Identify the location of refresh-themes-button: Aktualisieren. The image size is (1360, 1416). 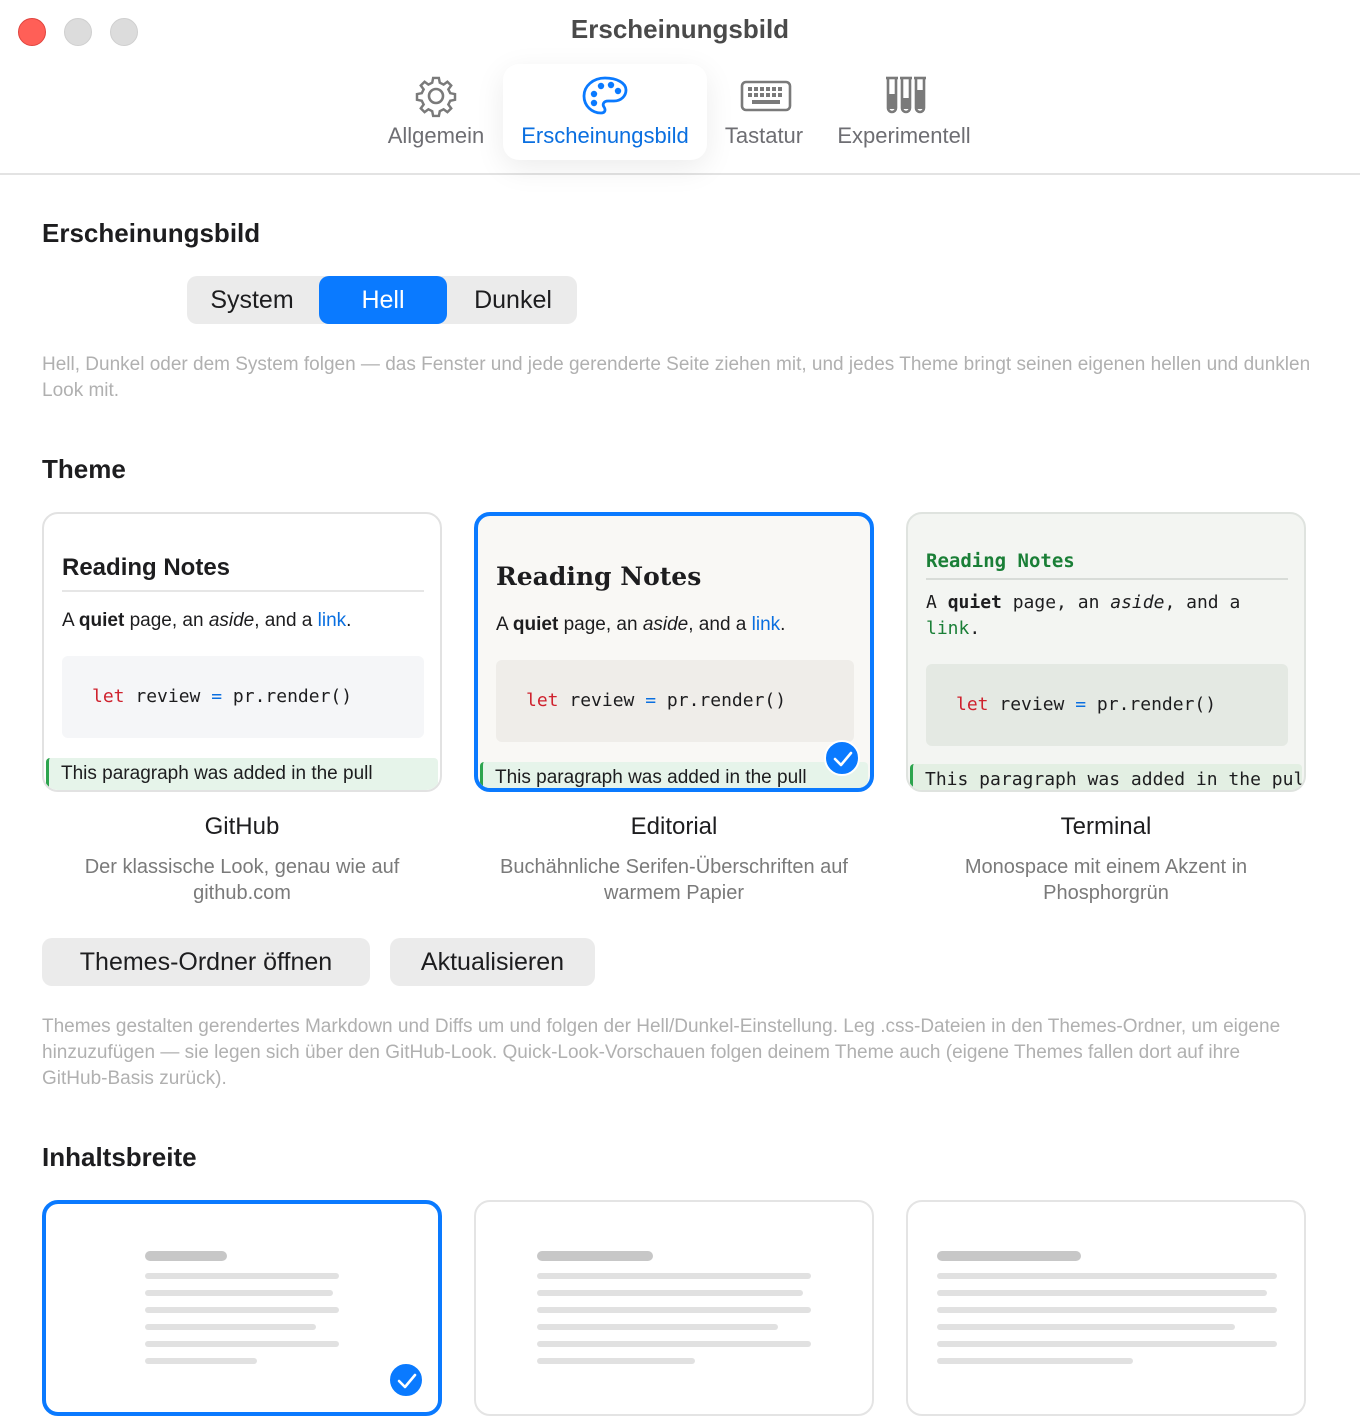
(492, 962).